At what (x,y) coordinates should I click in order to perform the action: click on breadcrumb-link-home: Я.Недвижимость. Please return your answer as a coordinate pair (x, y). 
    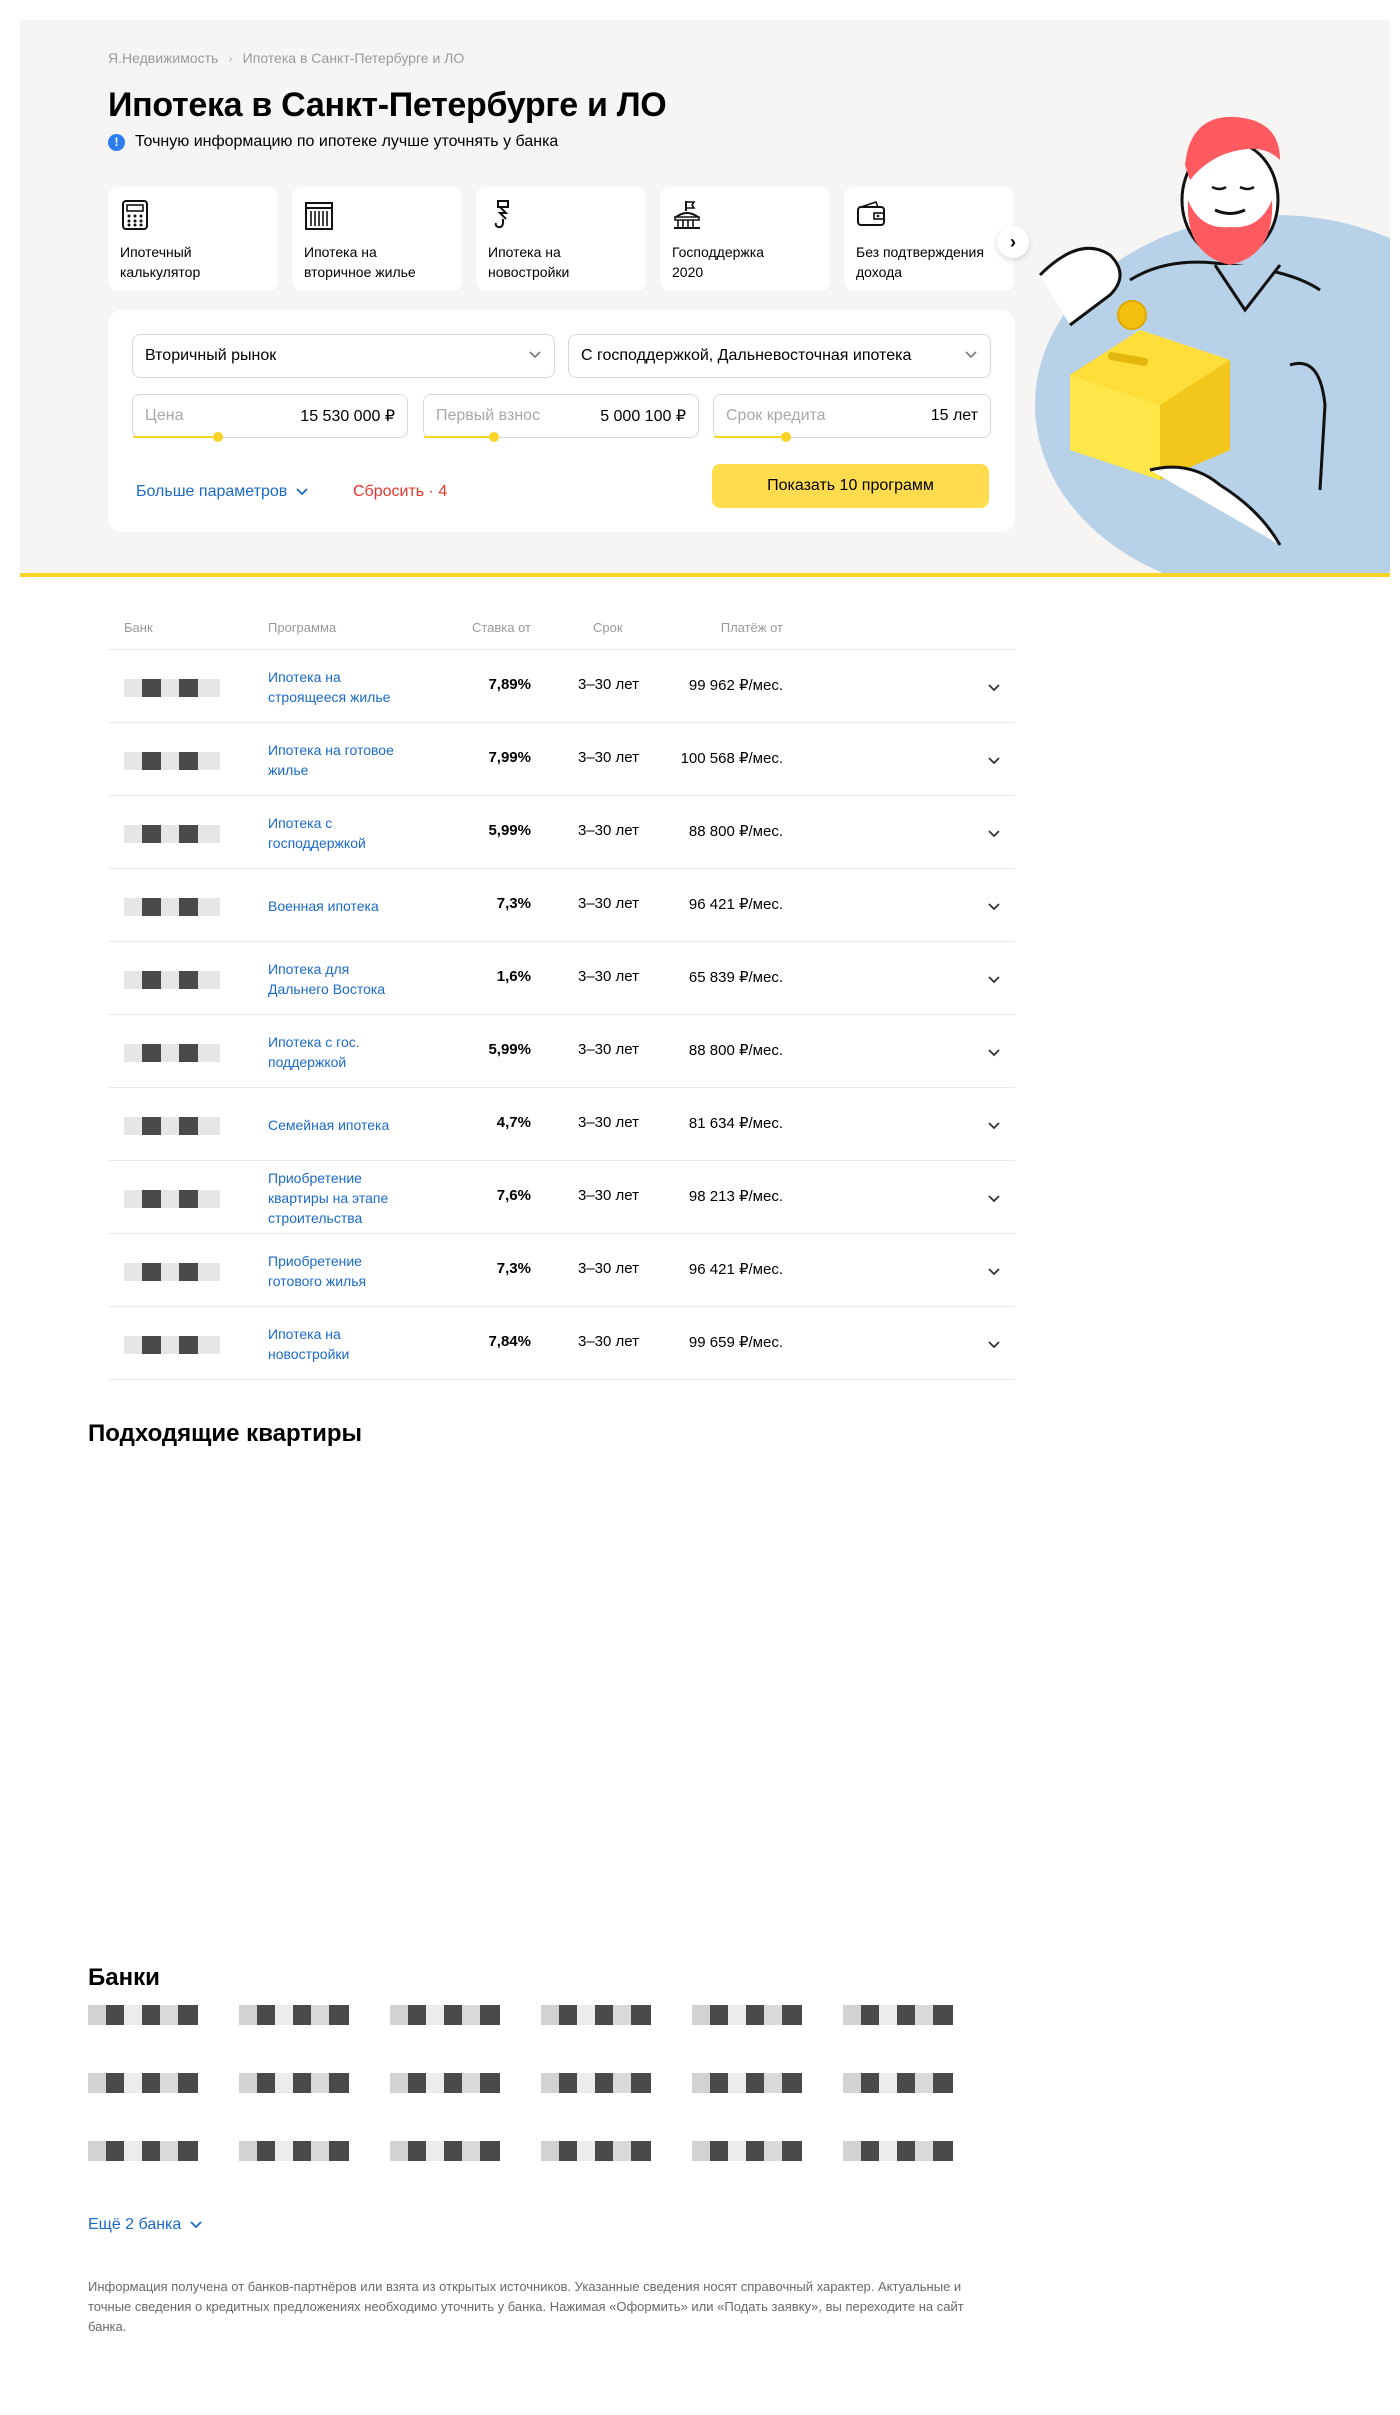
    Looking at the image, I should click on (163, 58).